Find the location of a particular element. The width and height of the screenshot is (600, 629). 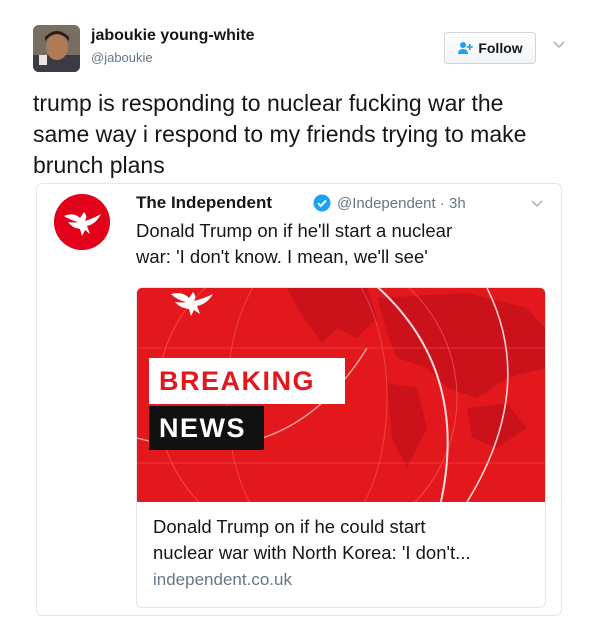

user-handle: @jaboukie is located at coordinates (122, 57).